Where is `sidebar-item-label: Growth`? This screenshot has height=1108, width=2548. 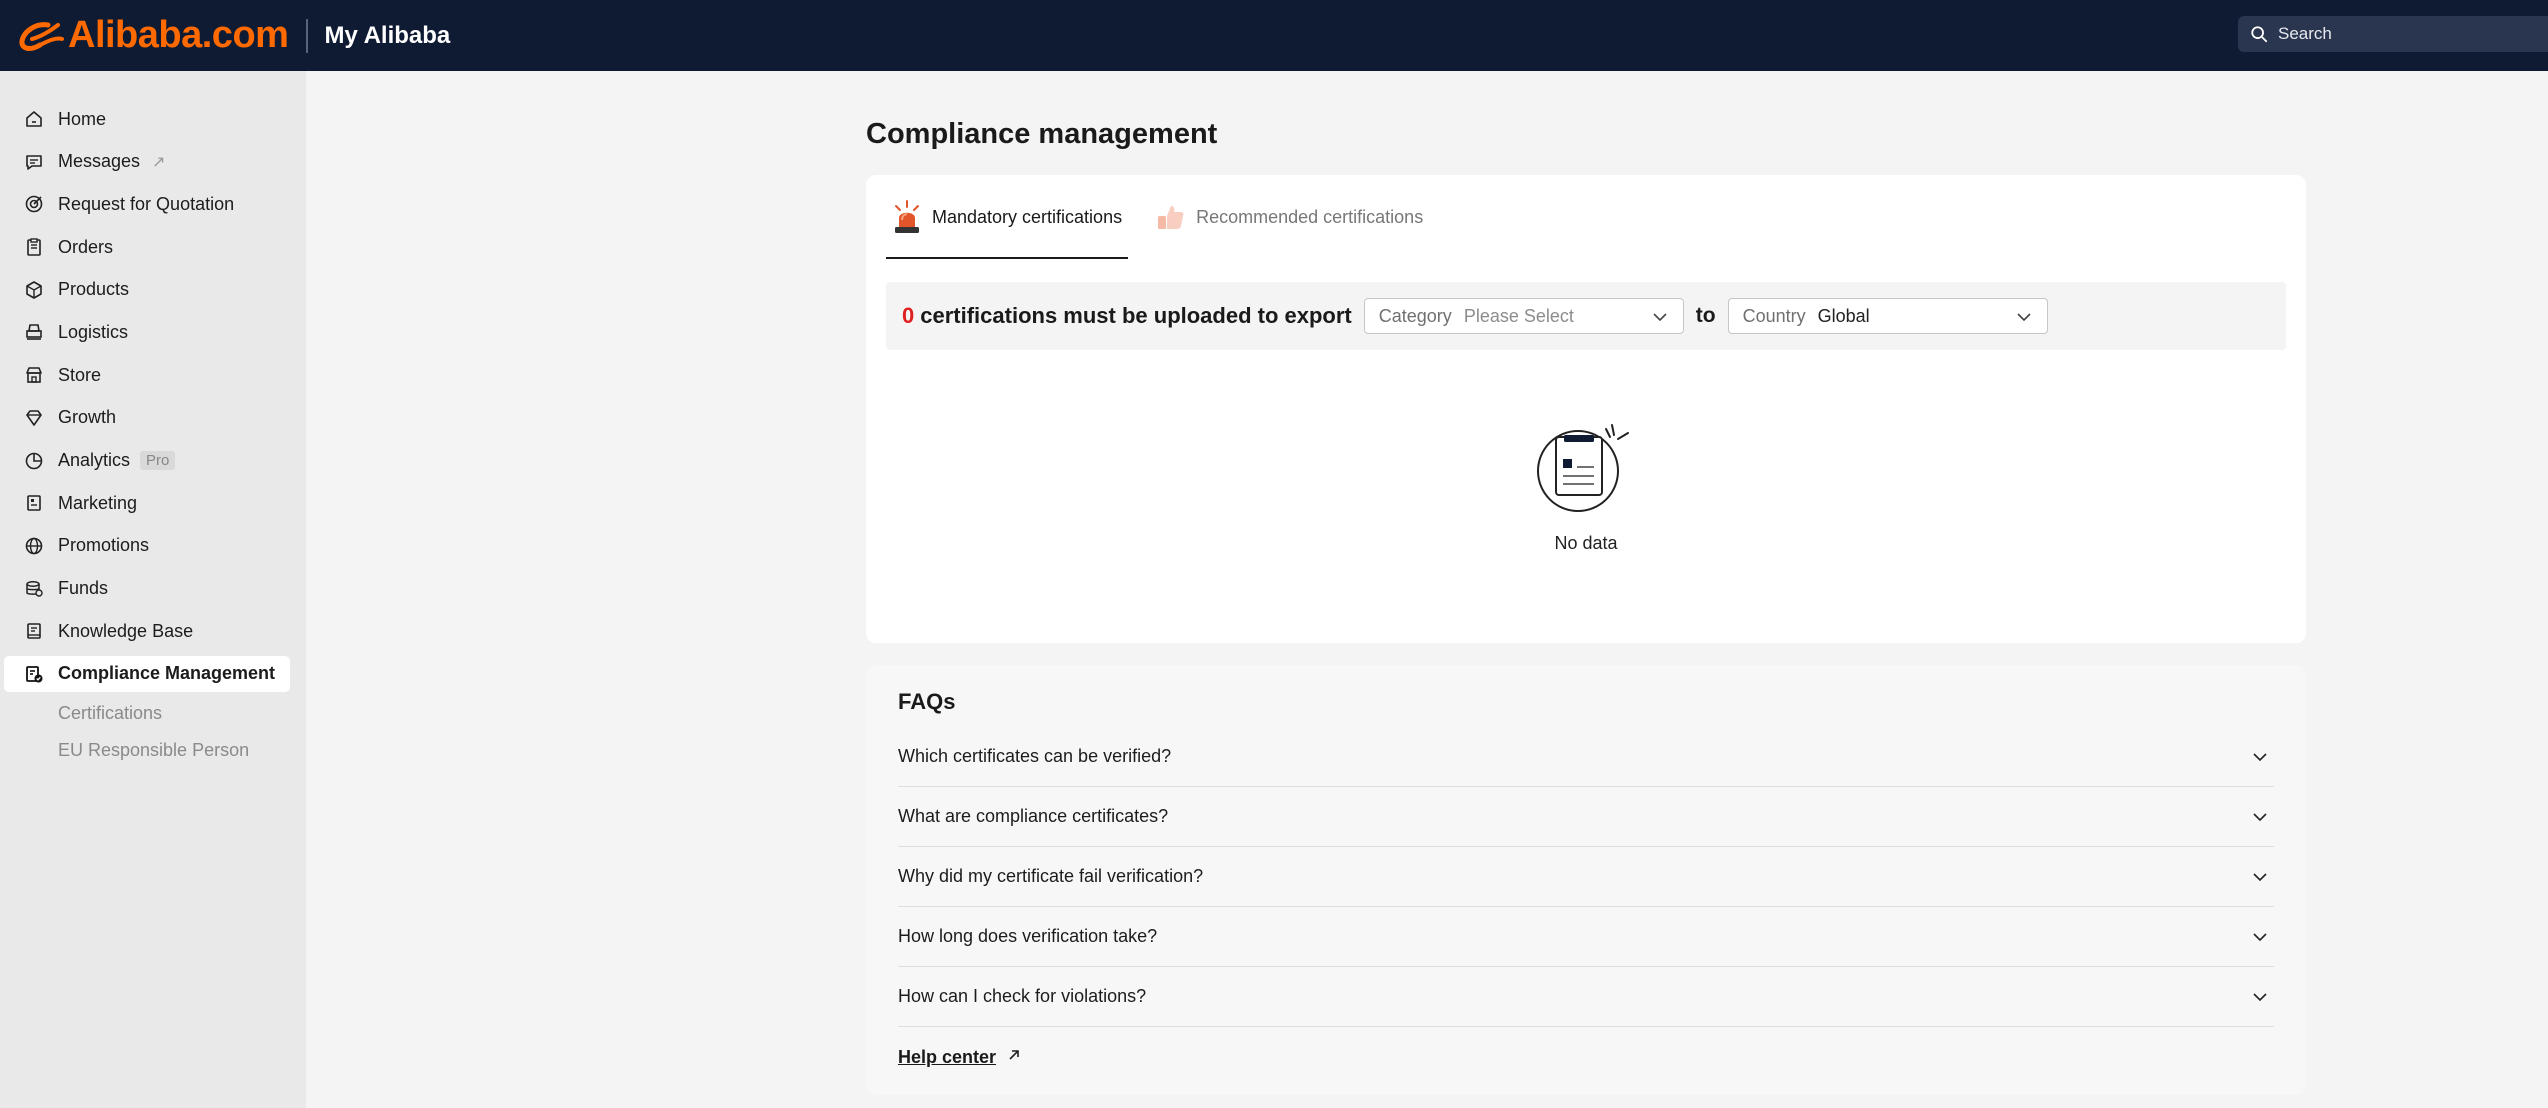
sidebar-item-label: Growth is located at coordinates (87, 417).